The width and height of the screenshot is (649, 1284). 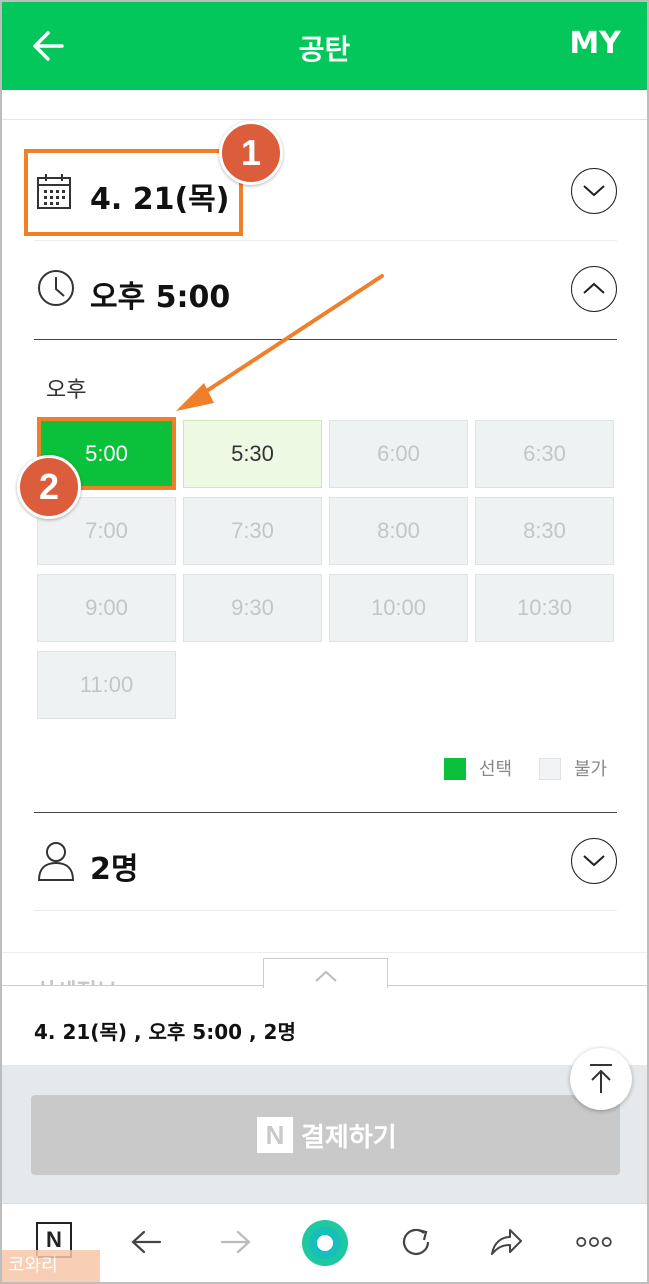 I want to click on more-icon, so click(x=594, y=1242).